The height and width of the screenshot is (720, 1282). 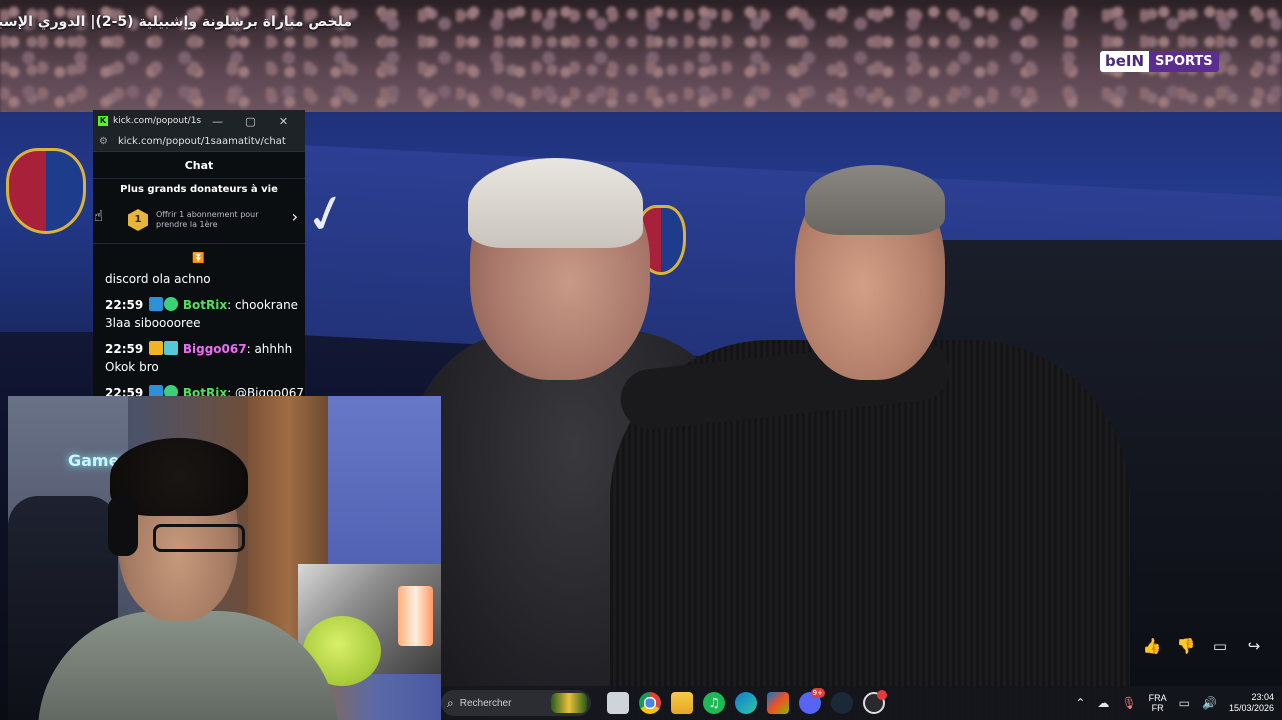 What do you see at coordinates (1080, 703) in the screenshot?
I see `chevron-up-icon: ⌃` at bounding box center [1080, 703].